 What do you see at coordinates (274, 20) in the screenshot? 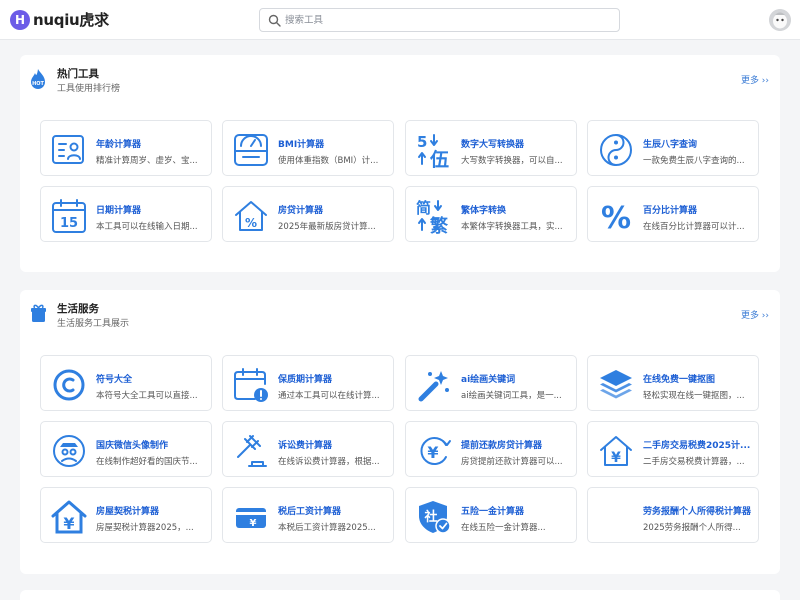
I see `search-icon` at bounding box center [274, 20].